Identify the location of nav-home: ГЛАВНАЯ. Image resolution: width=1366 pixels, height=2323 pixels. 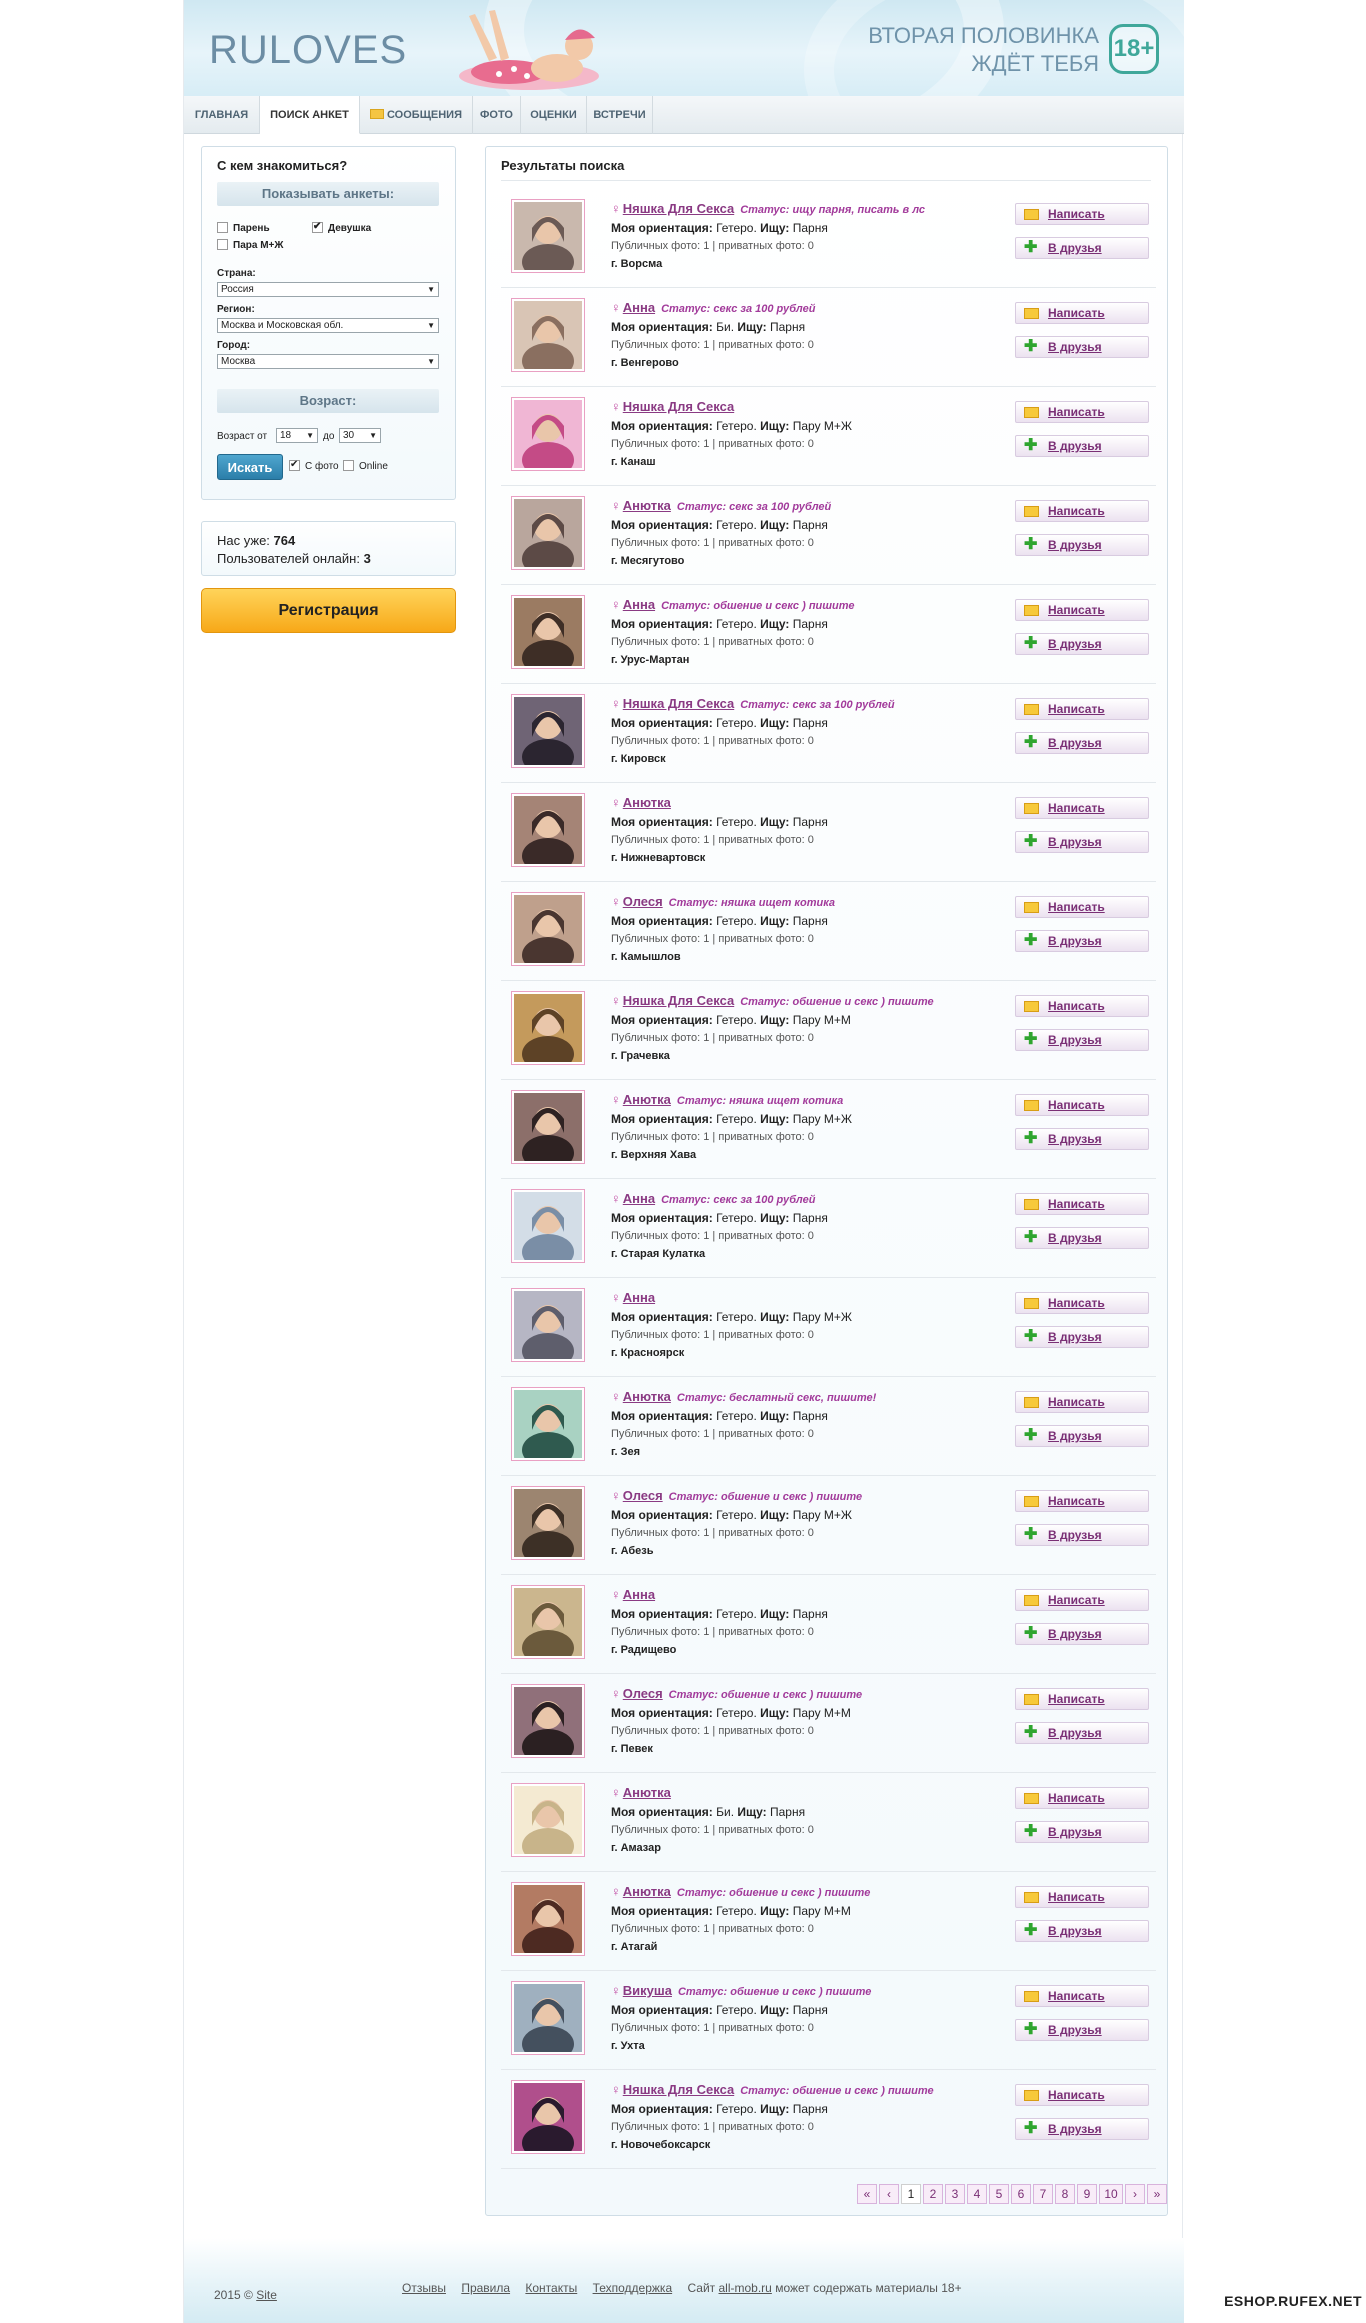
(222, 115).